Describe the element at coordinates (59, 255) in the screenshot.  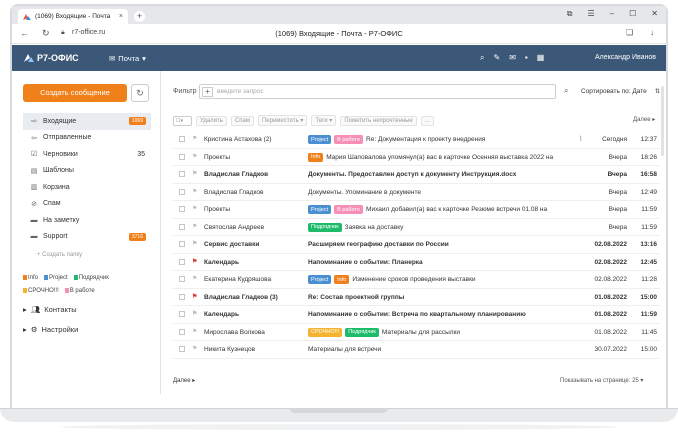
I see `create-folder-link: + Создать папку` at that location.